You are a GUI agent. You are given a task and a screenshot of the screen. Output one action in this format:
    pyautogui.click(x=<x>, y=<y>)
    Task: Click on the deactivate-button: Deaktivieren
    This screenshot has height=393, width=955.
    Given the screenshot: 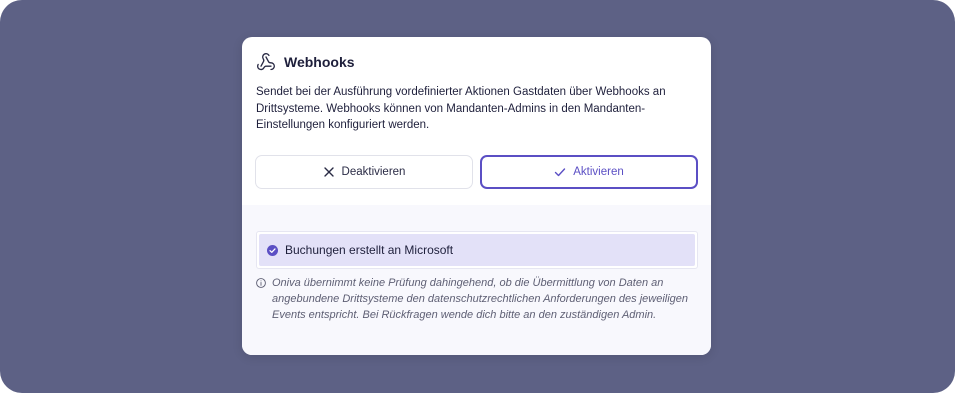 What is the action you would take?
    pyautogui.click(x=364, y=172)
    